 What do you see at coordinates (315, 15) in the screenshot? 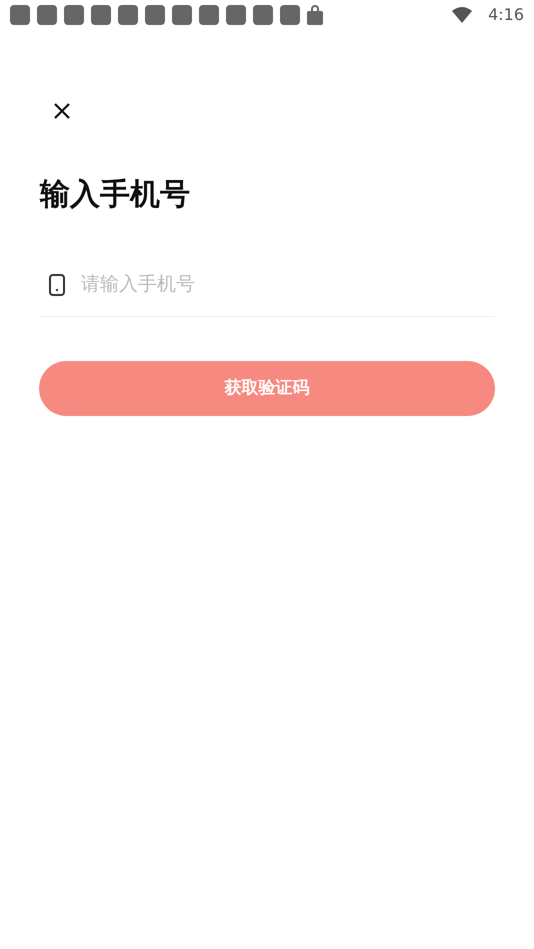
I see `bag-icon` at bounding box center [315, 15].